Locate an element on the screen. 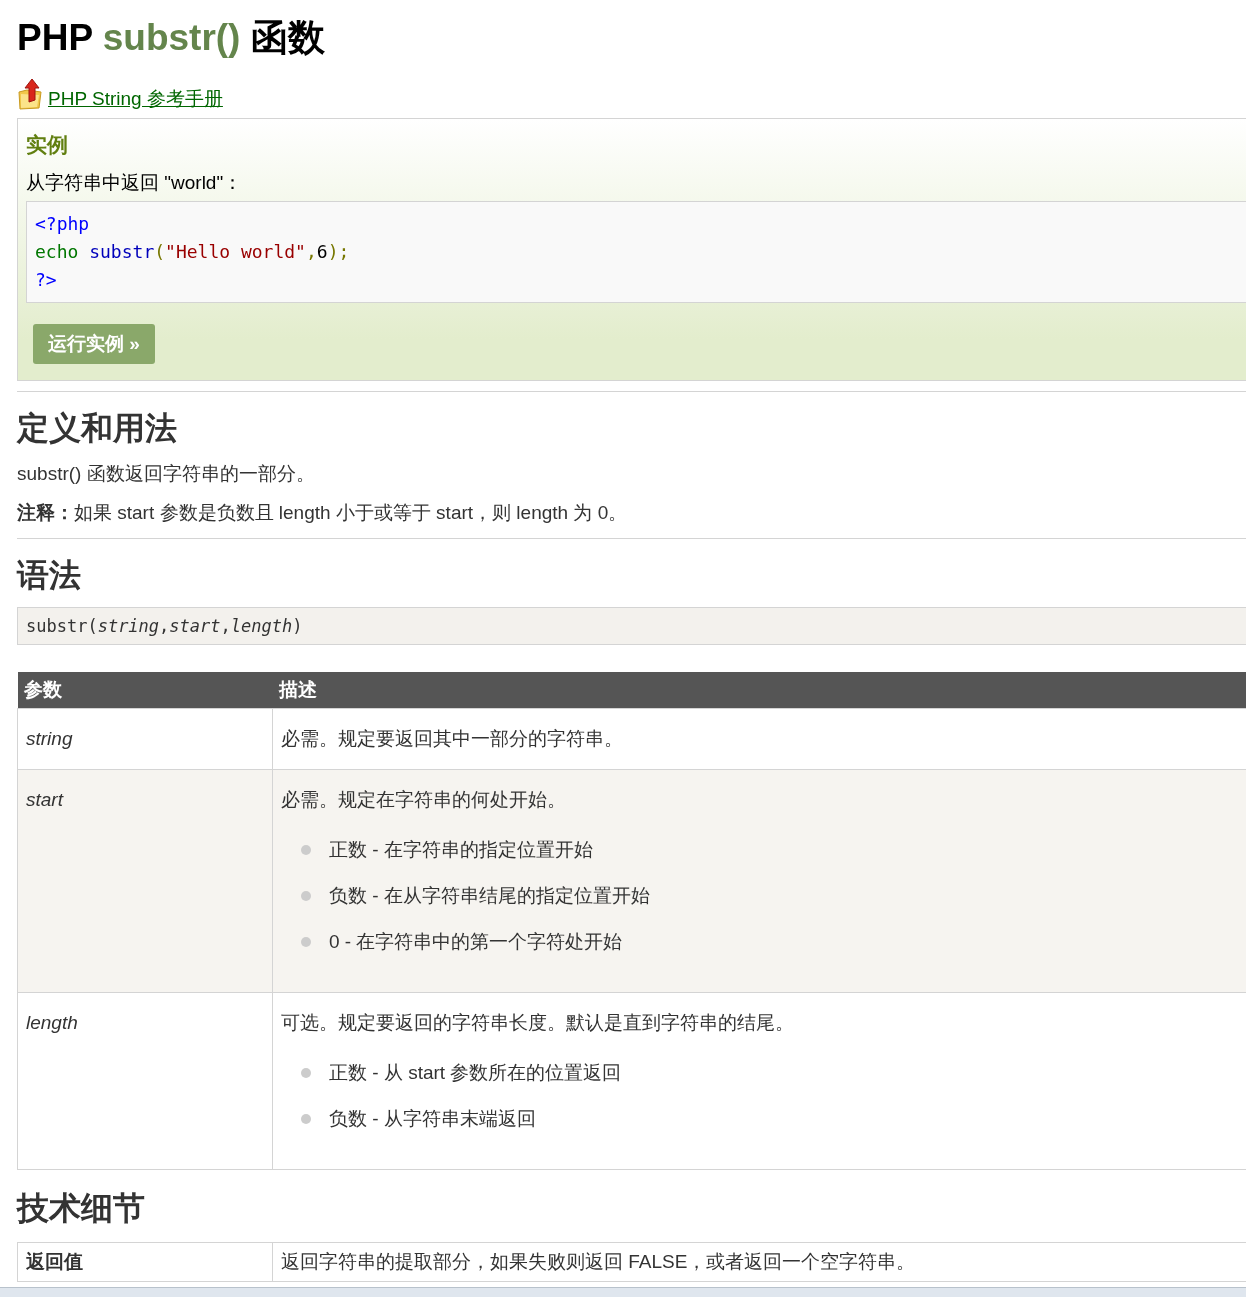  syntax-block: substr(string,start,length) is located at coordinates (631, 626).